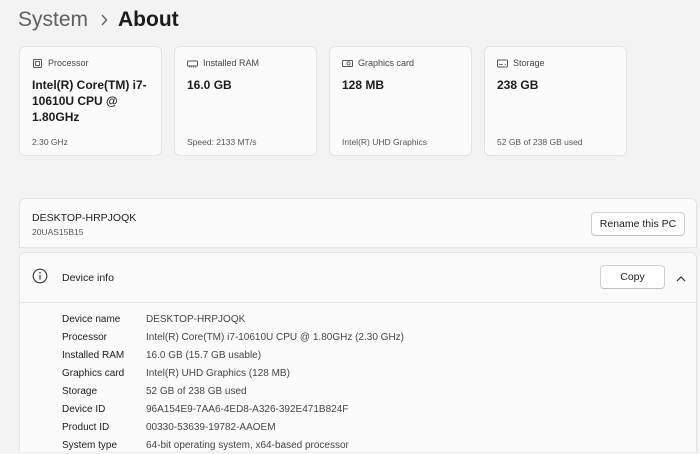 Image resolution: width=700 pixels, height=454 pixels. I want to click on tile-value: 238 GB, so click(518, 85).